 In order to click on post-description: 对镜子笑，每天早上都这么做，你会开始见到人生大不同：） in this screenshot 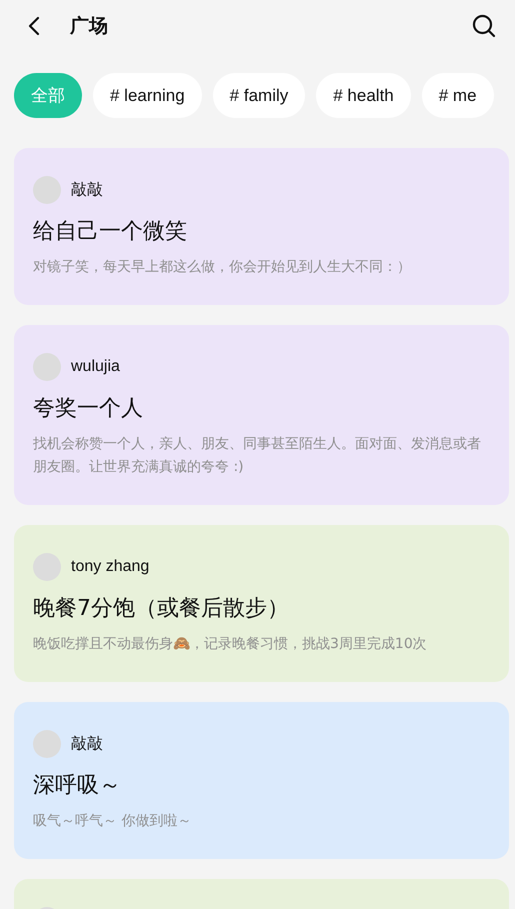, I will do `click(222, 267)`.